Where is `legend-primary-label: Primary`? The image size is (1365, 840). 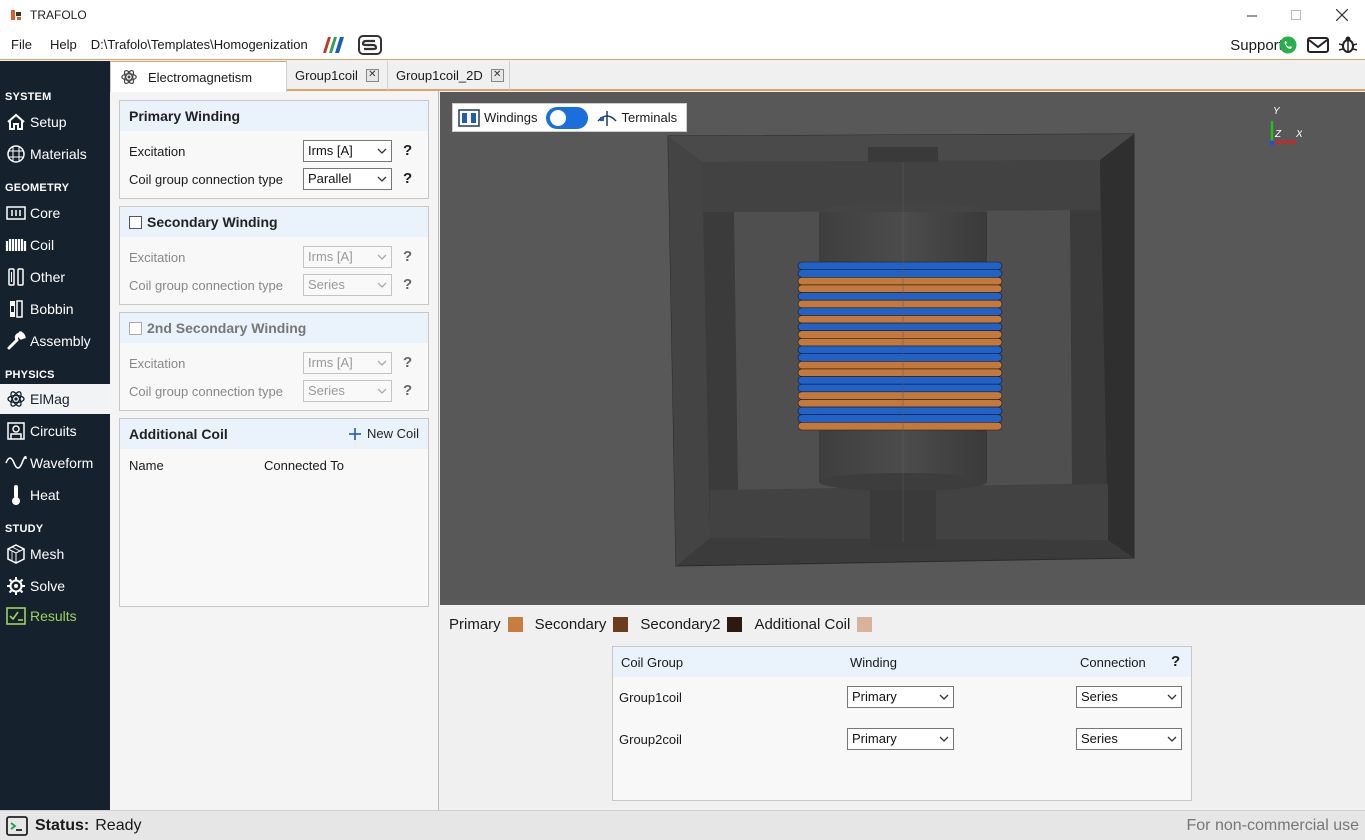
legend-primary-label: Primary is located at coordinates (475, 624).